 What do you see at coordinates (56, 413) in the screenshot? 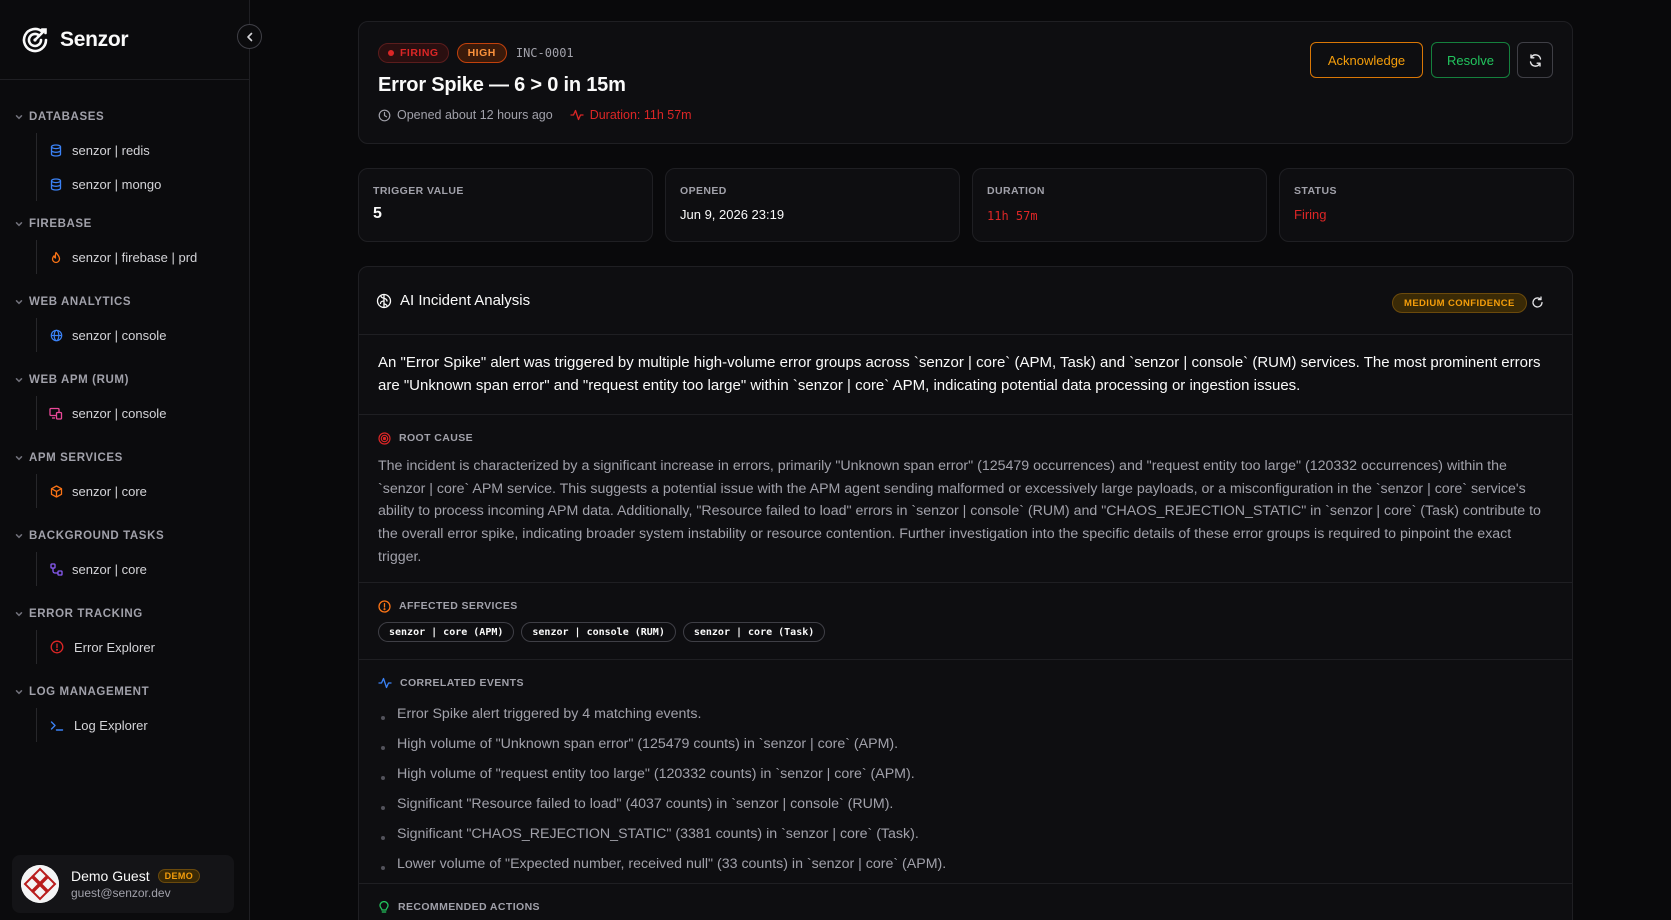
I see `monitor-icon` at bounding box center [56, 413].